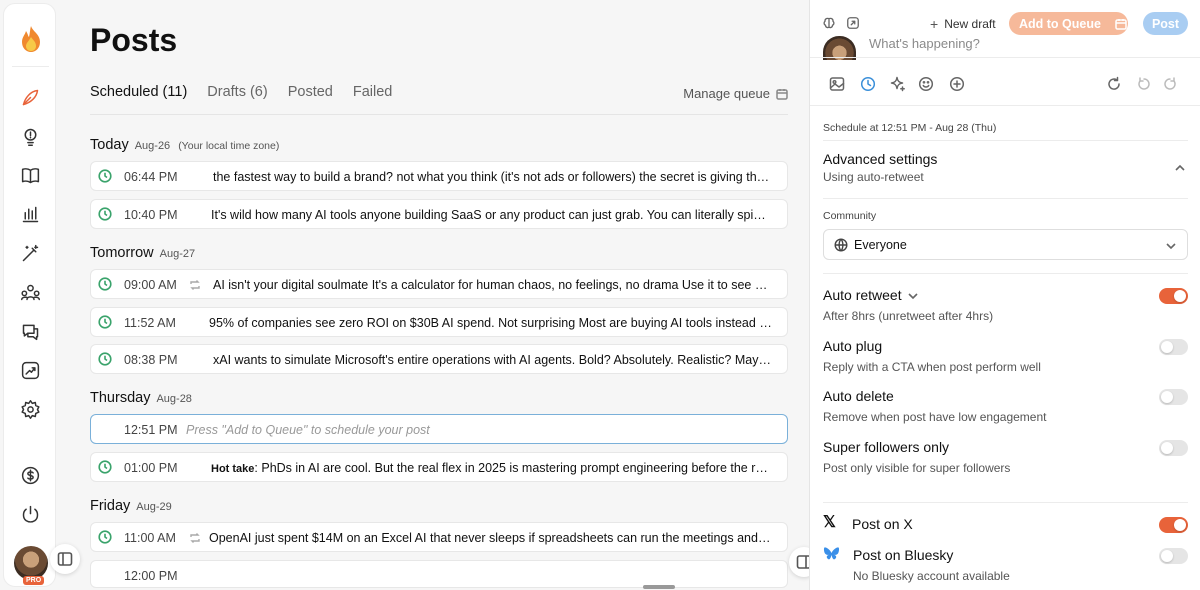 Image resolution: width=1200 pixels, height=590 pixels. I want to click on nav-settings-gear-icon, so click(30, 409).